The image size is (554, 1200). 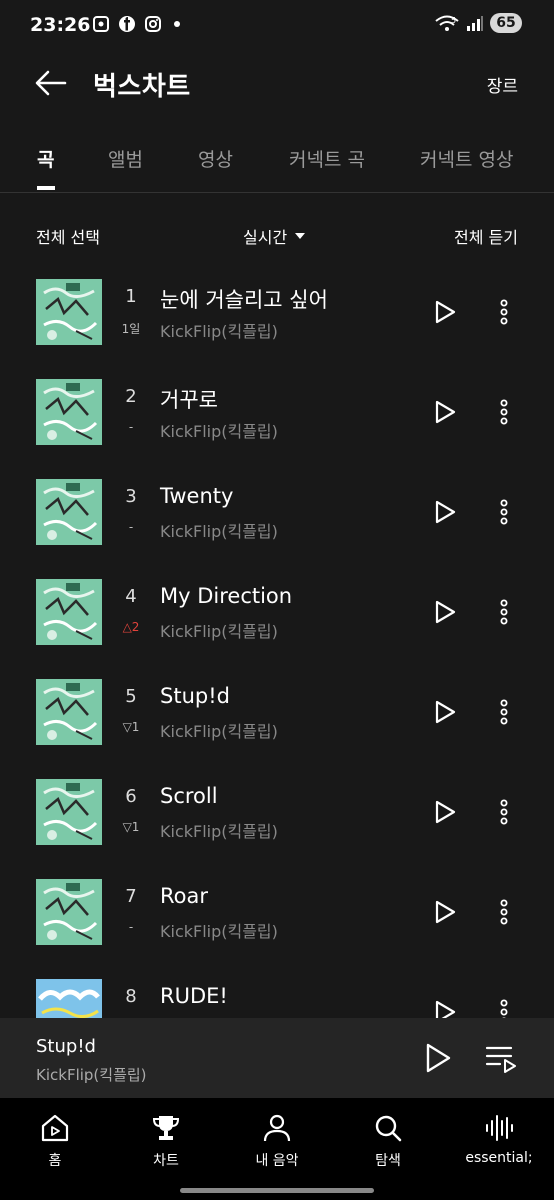 I want to click on screenshot-icon, so click(x=101, y=24).